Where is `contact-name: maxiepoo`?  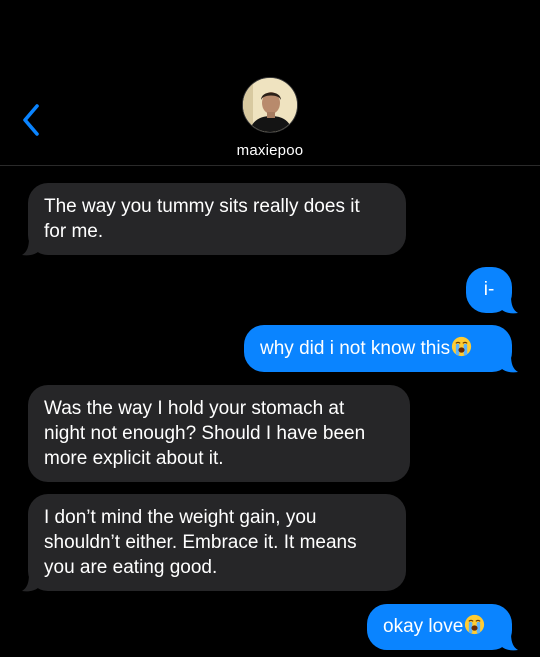 contact-name: maxiepoo is located at coordinates (270, 150).